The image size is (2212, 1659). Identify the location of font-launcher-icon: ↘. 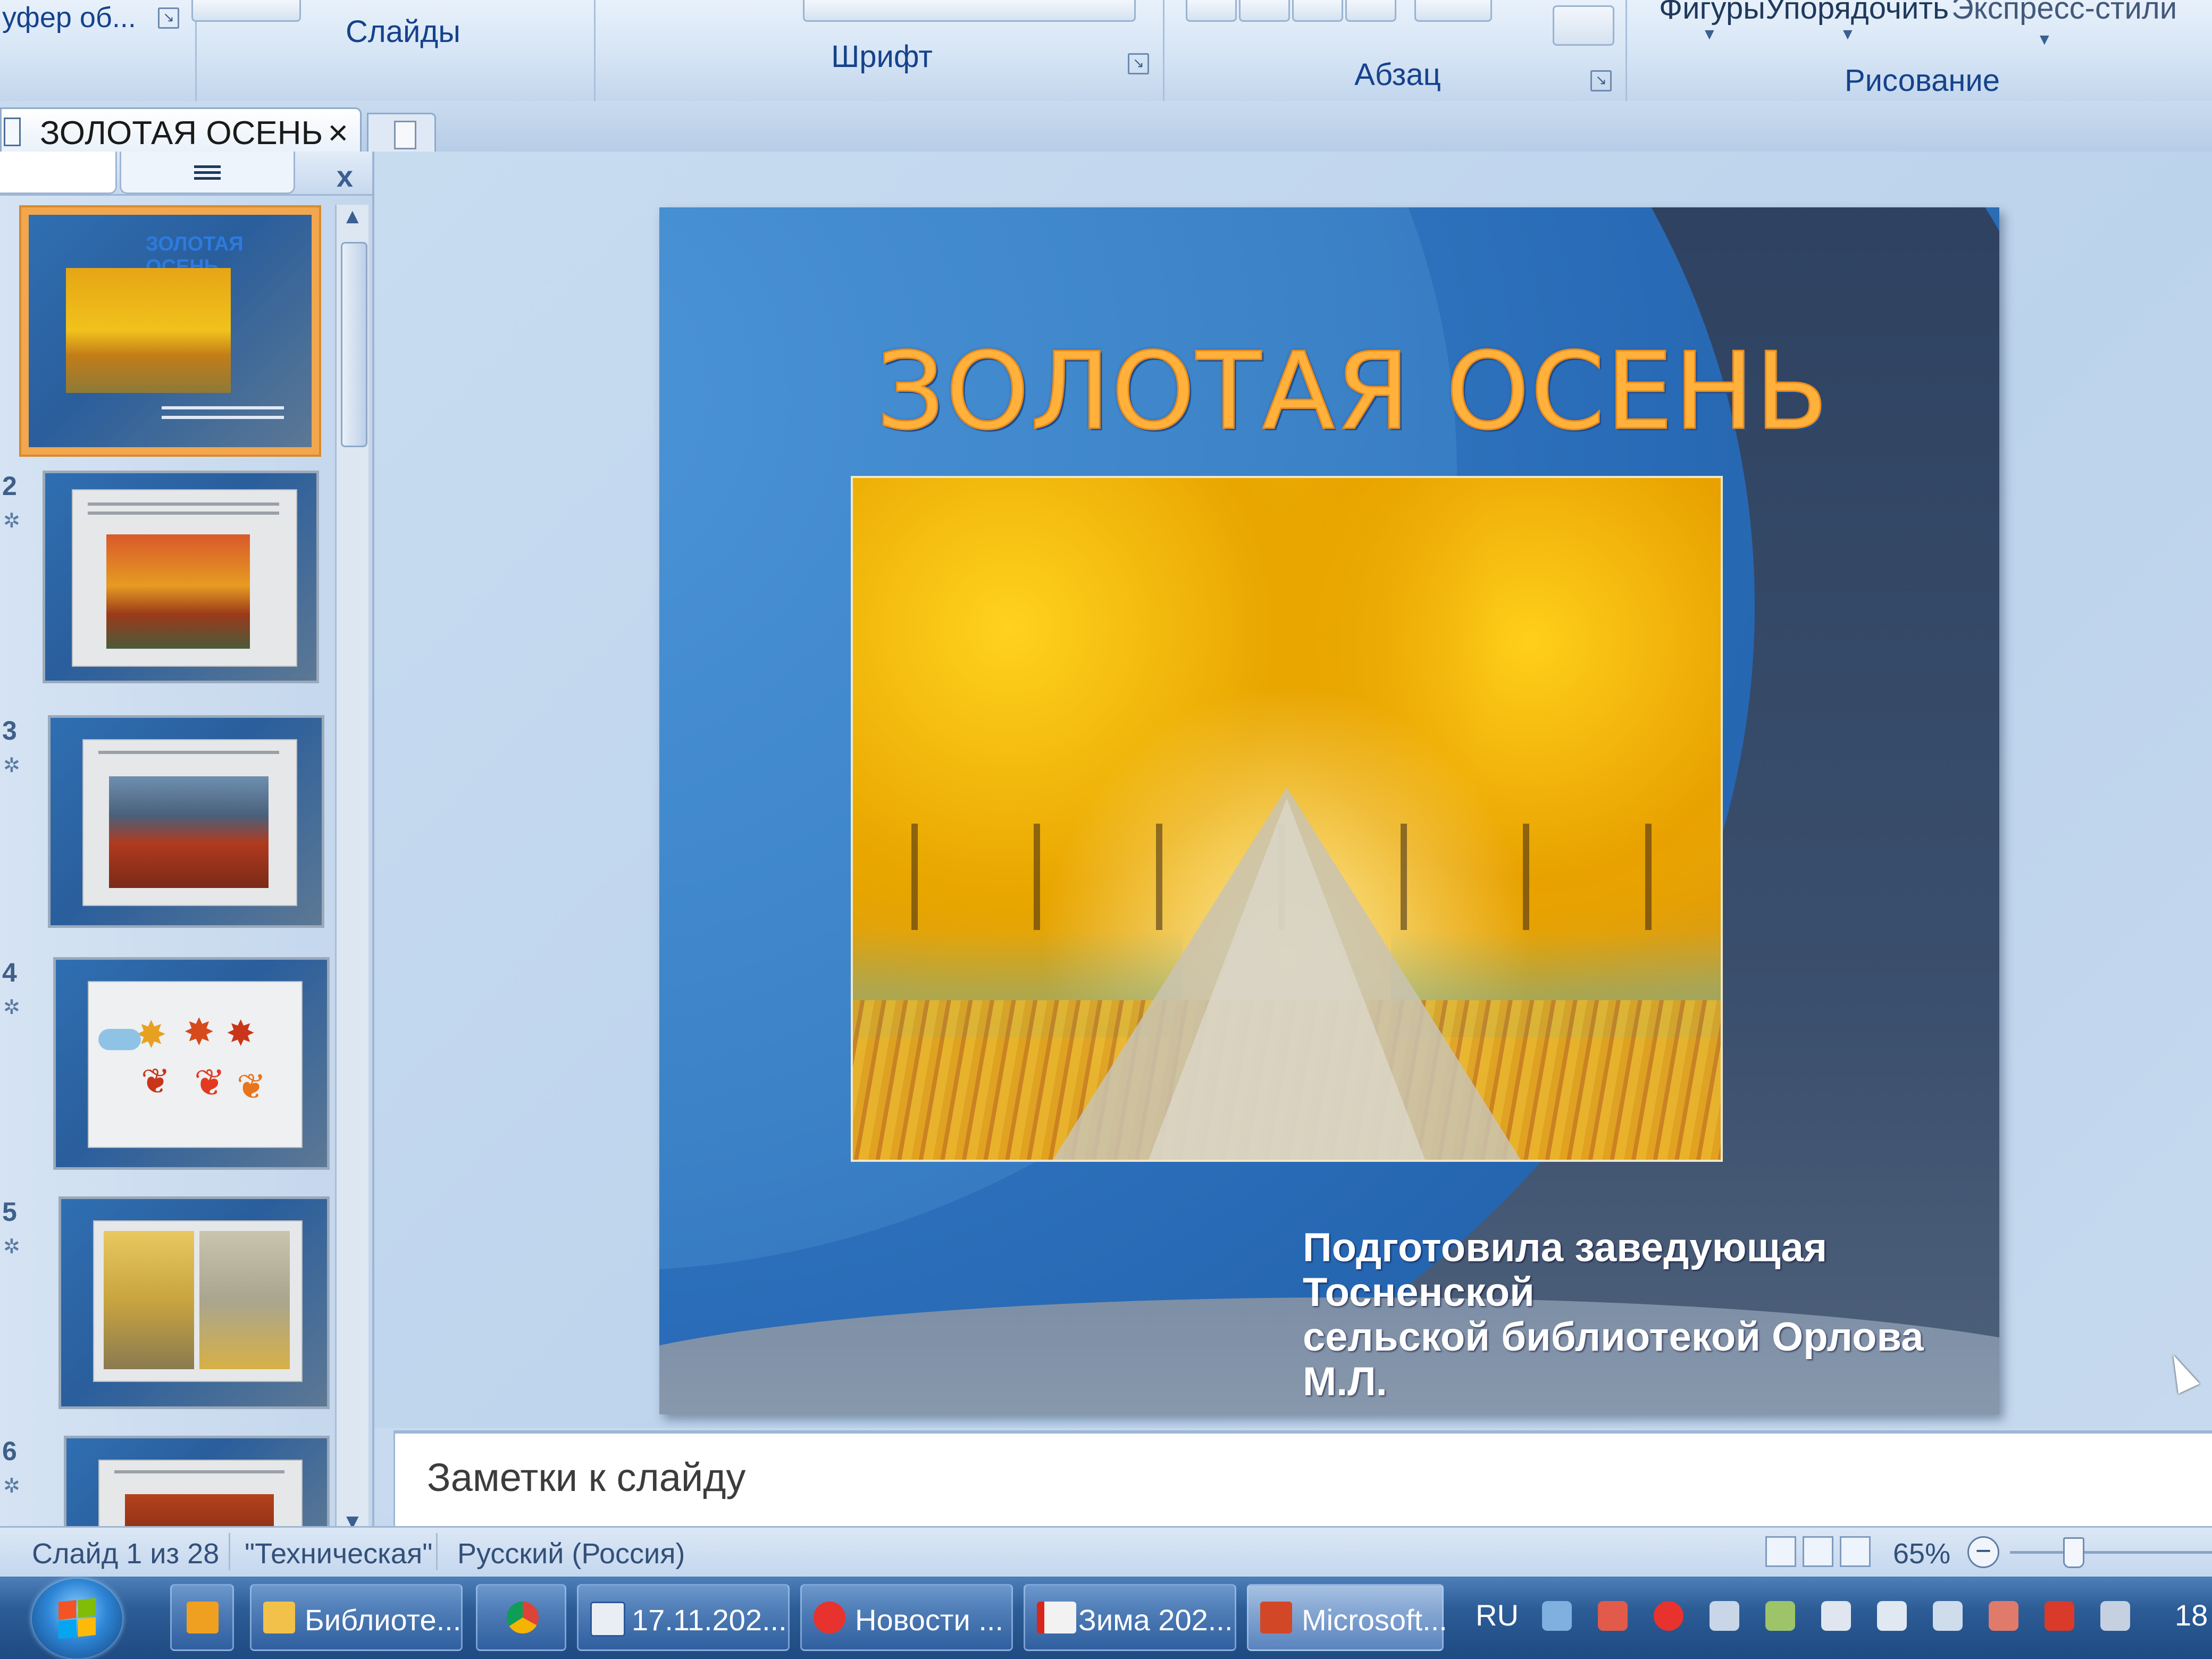
(1138, 63).